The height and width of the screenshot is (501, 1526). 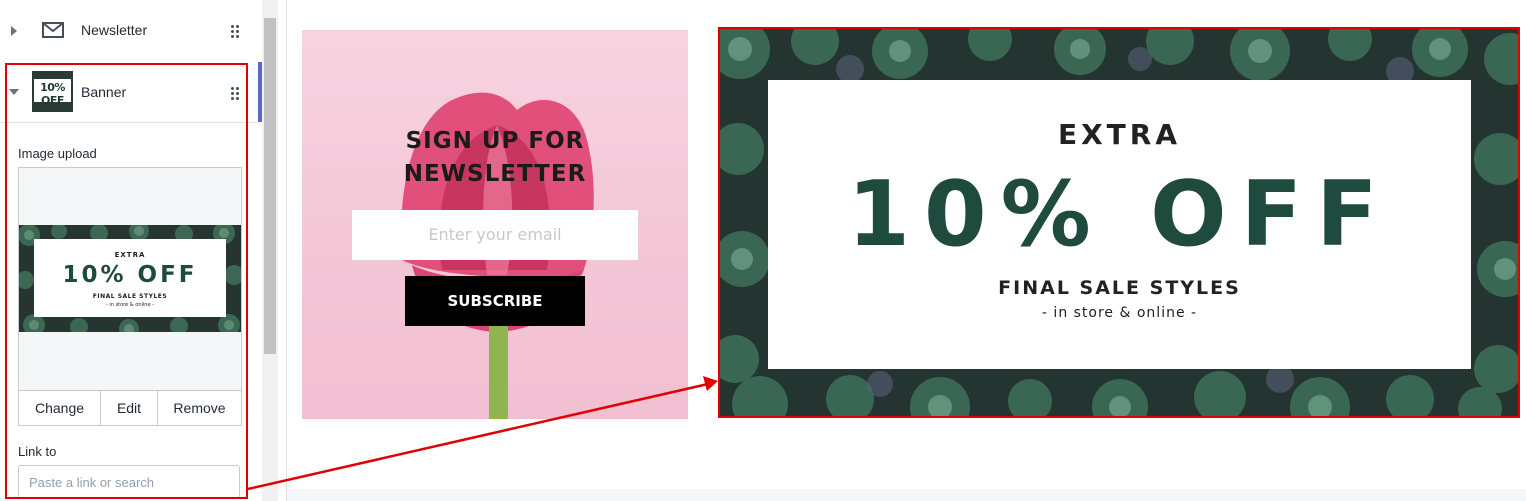 I want to click on mini-tagline-text: - in store & online -, so click(x=130, y=305).